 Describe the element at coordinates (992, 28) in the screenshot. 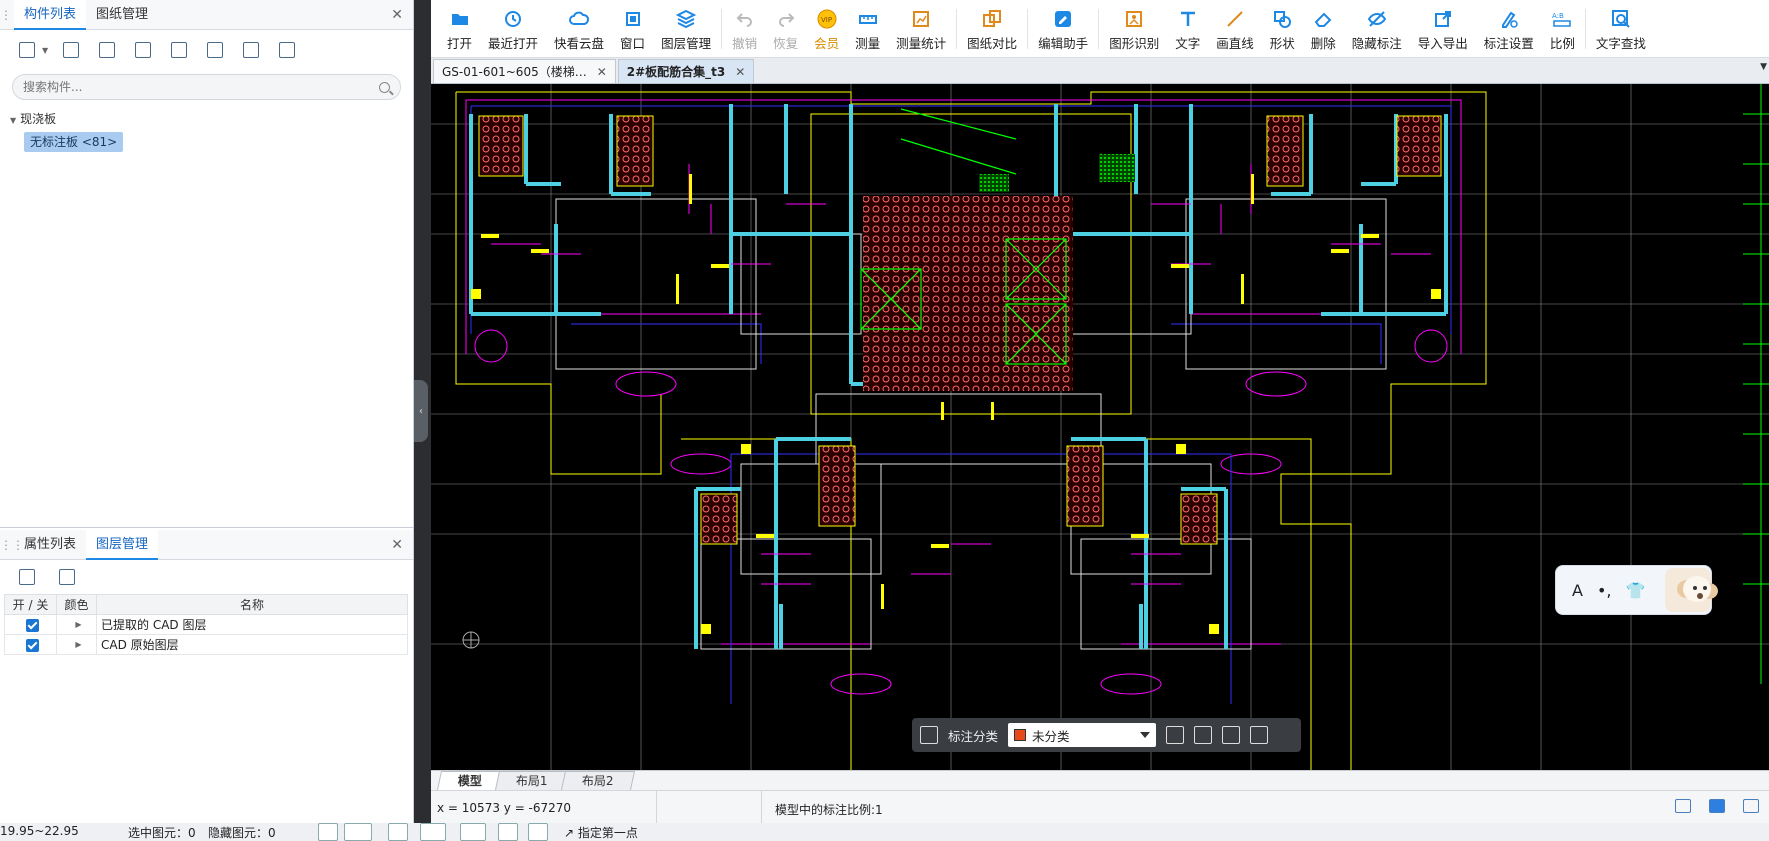

I see `drawing-compare-button: 图纸对比` at that location.